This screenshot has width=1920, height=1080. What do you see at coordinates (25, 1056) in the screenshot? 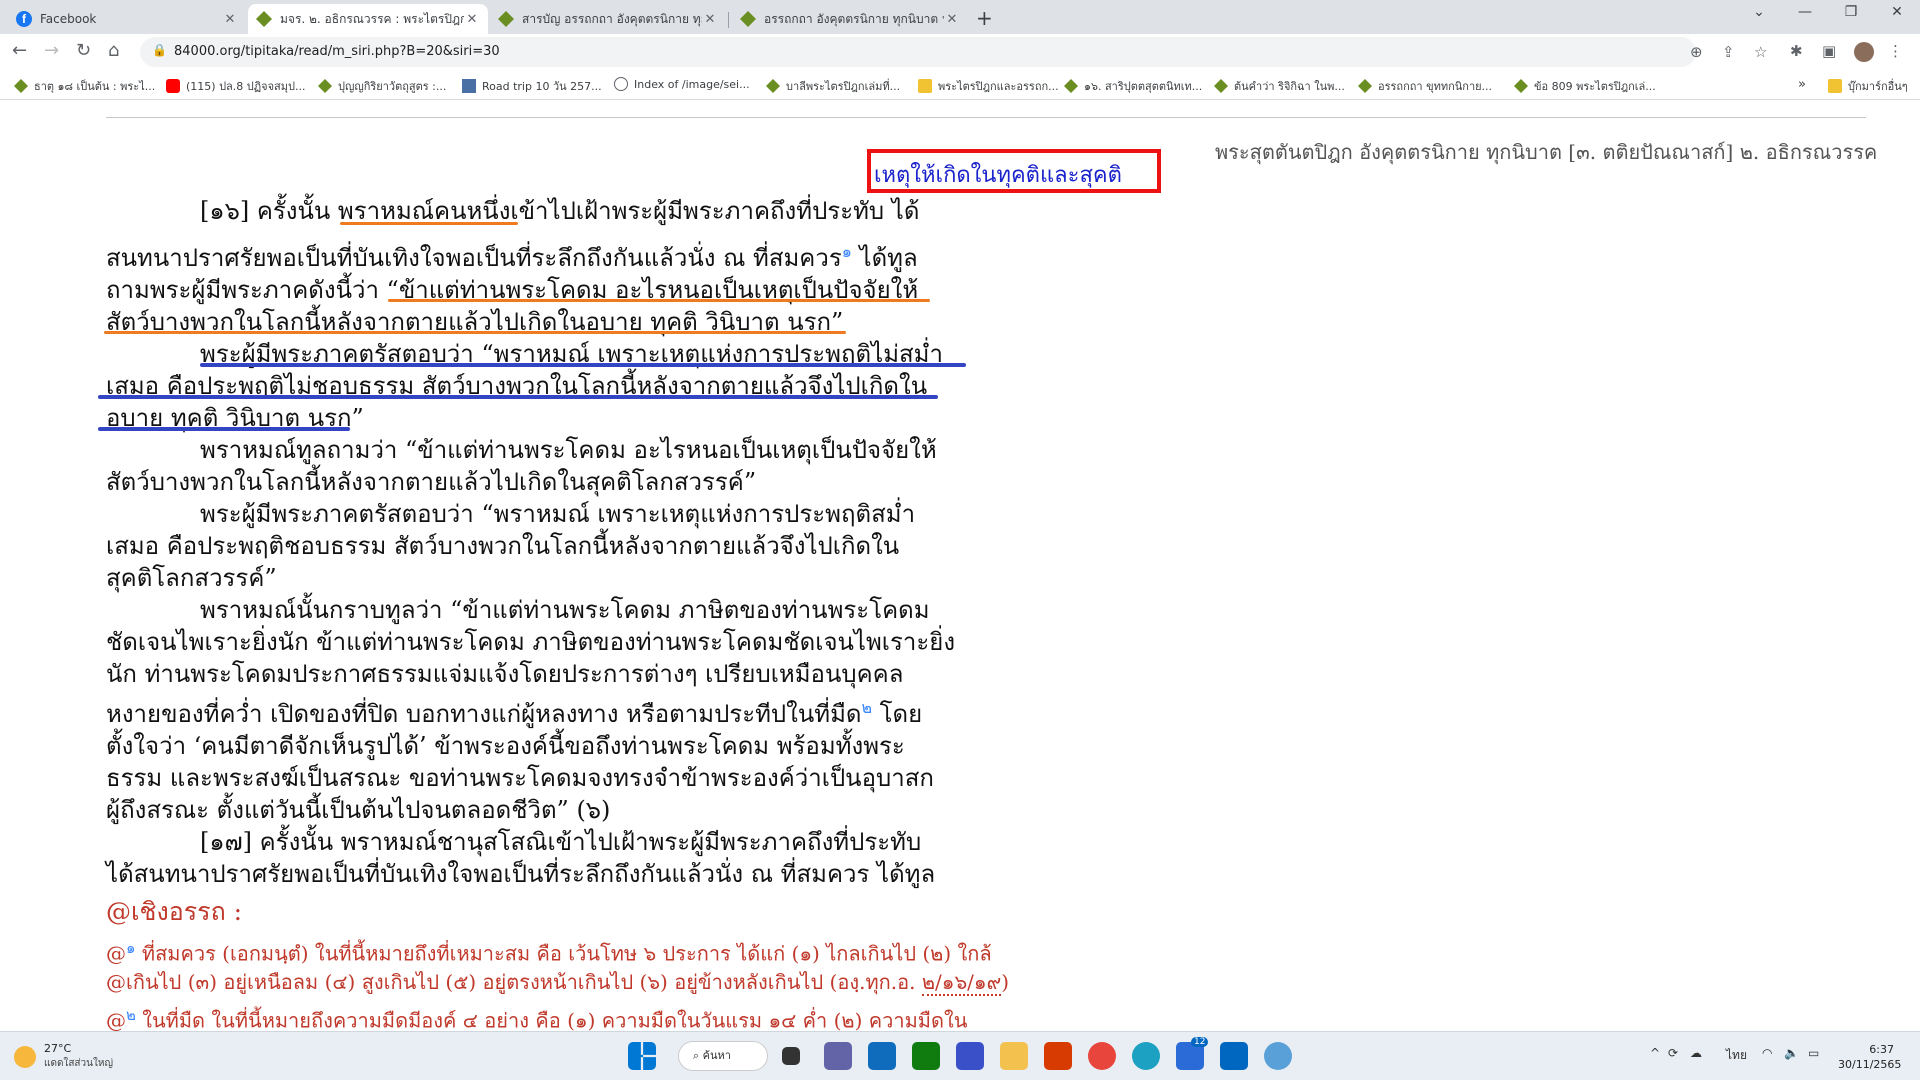
I see `weather-sun-icon` at bounding box center [25, 1056].